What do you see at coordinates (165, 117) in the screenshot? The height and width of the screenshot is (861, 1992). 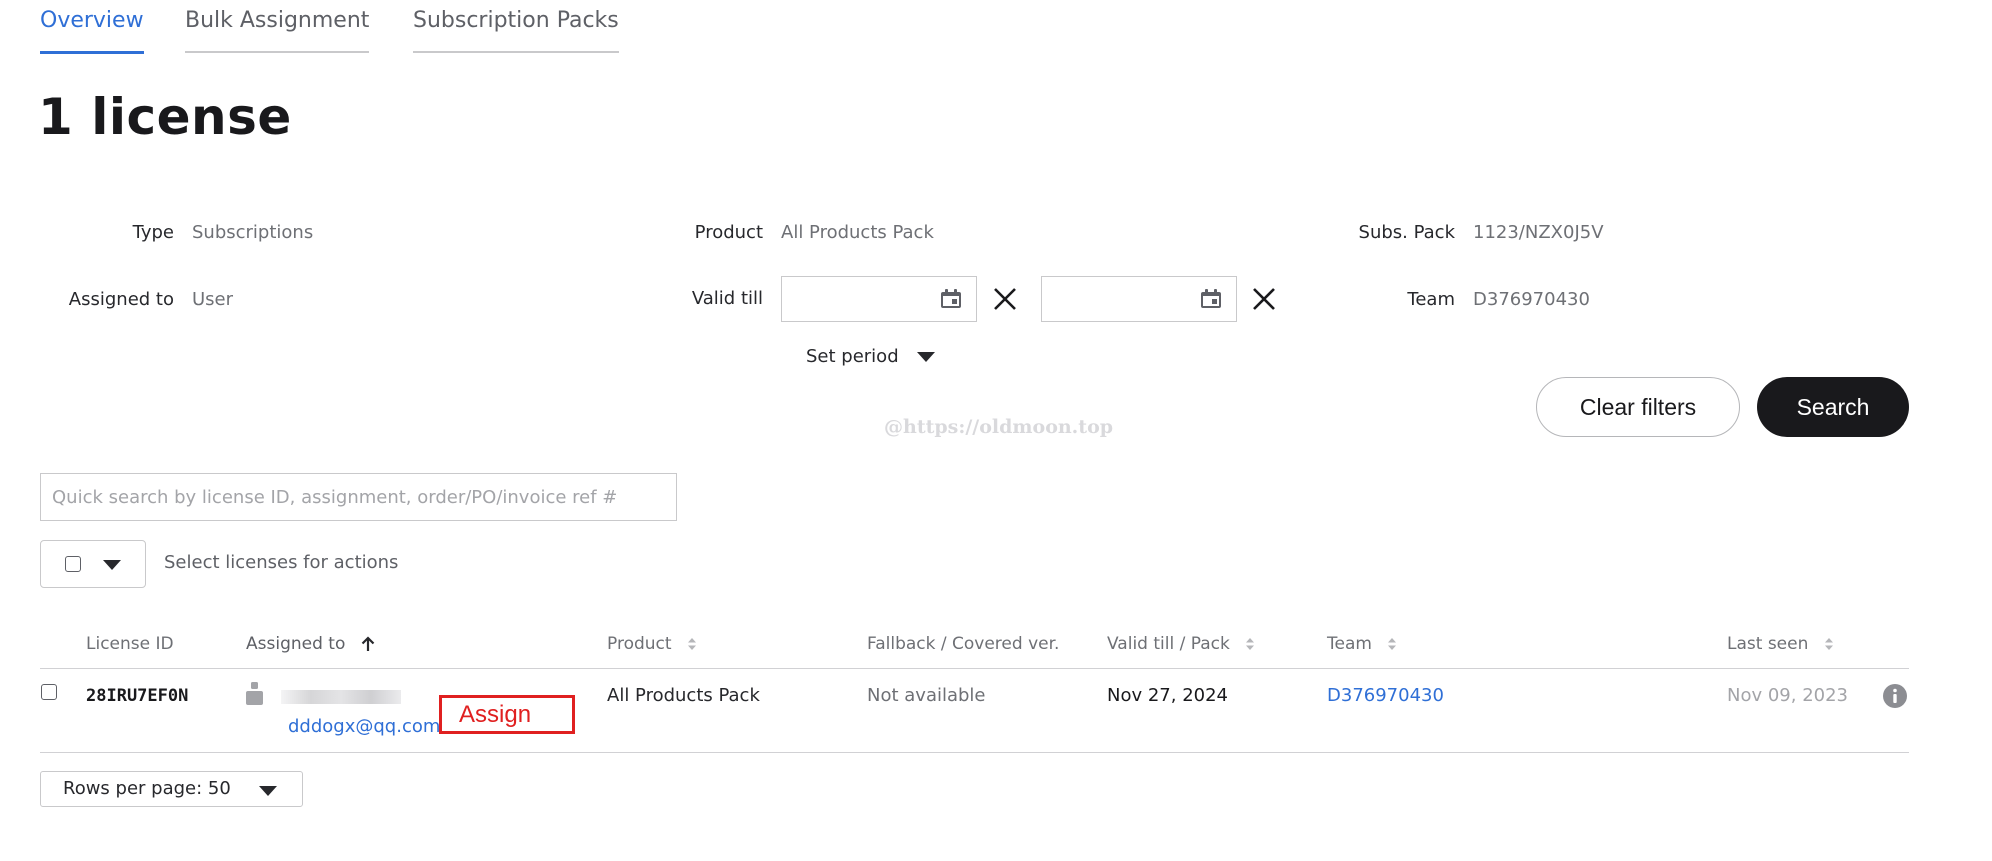 I see `page-title: 1 license` at bounding box center [165, 117].